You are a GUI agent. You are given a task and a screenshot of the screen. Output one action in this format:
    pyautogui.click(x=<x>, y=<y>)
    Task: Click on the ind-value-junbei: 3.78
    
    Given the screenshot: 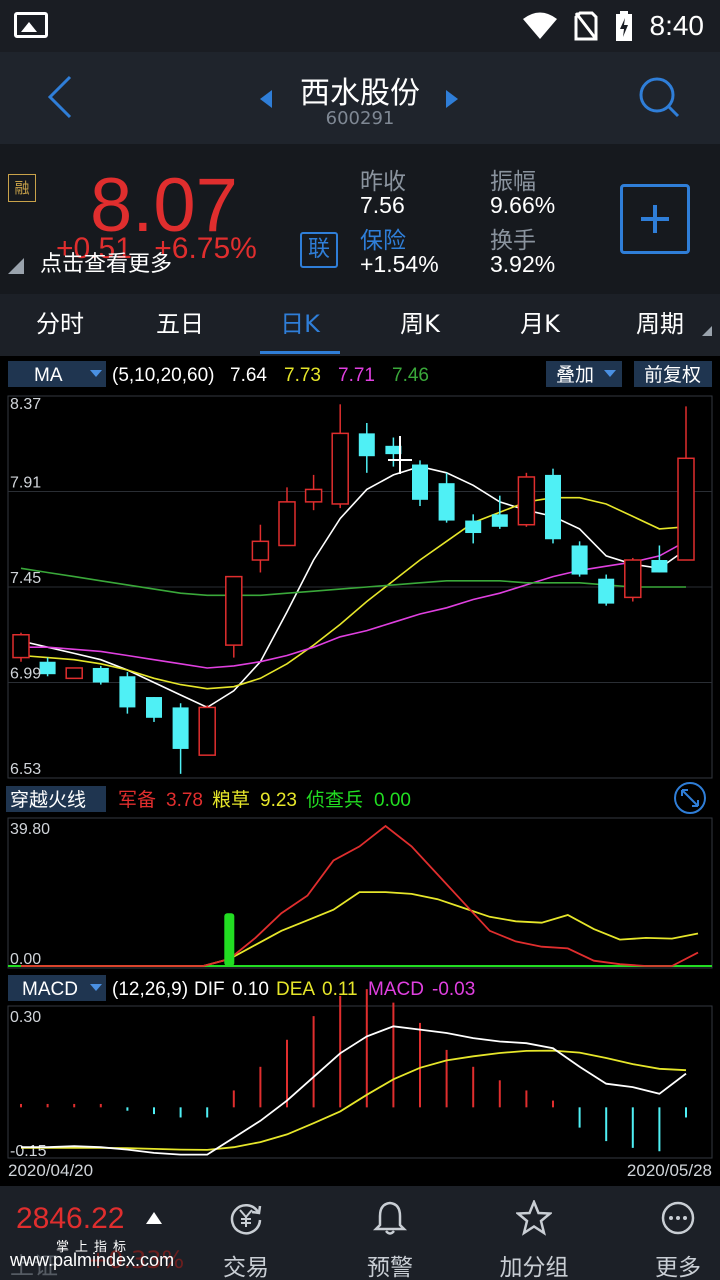 What is the action you would take?
    pyautogui.click(x=184, y=800)
    